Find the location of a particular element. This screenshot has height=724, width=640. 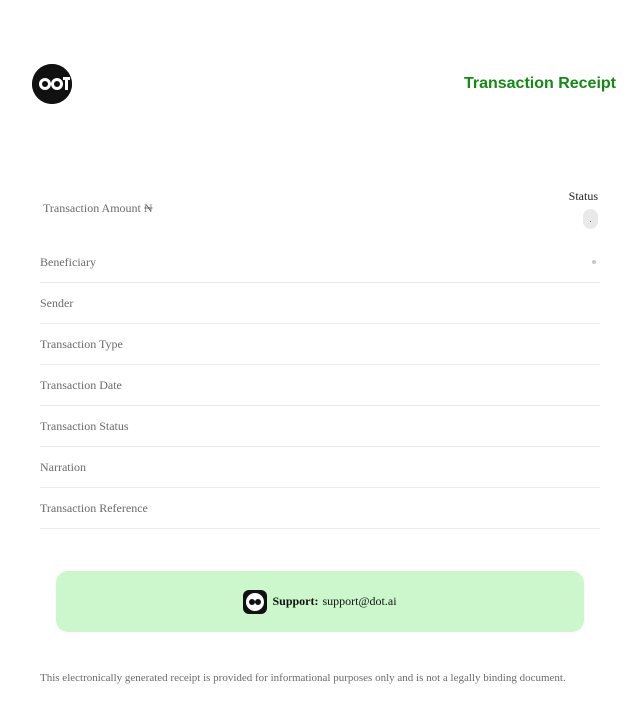

detail-row-beneficiary: Beneficiary is located at coordinates (320, 262).